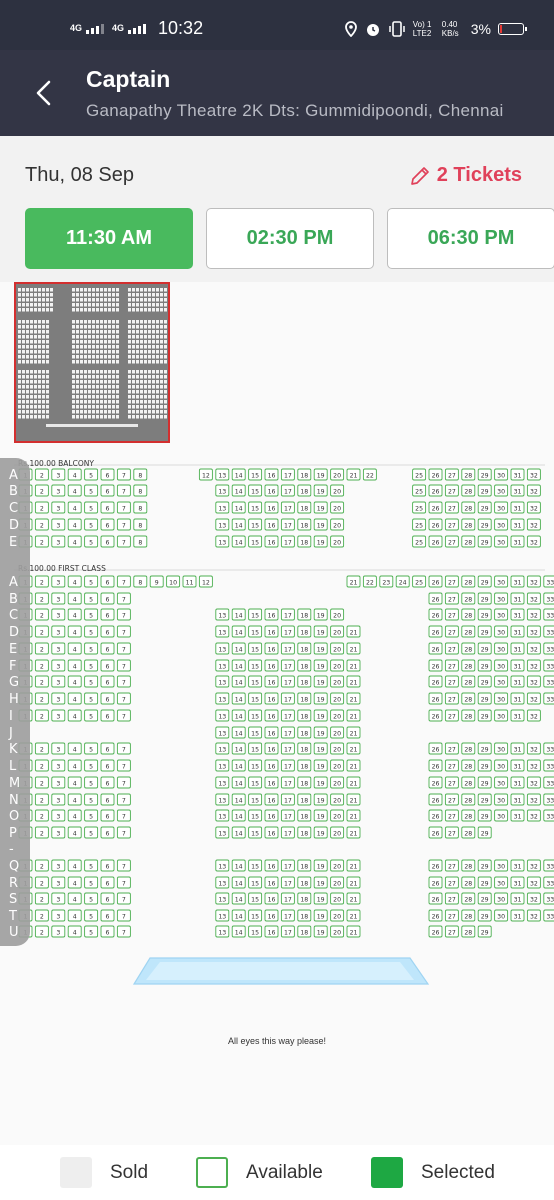 Image resolution: width=554 pixels, height=1200 pixels. What do you see at coordinates (369, 474) in the screenshot?
I see `seat: 22` at bounding box center [369, 474].